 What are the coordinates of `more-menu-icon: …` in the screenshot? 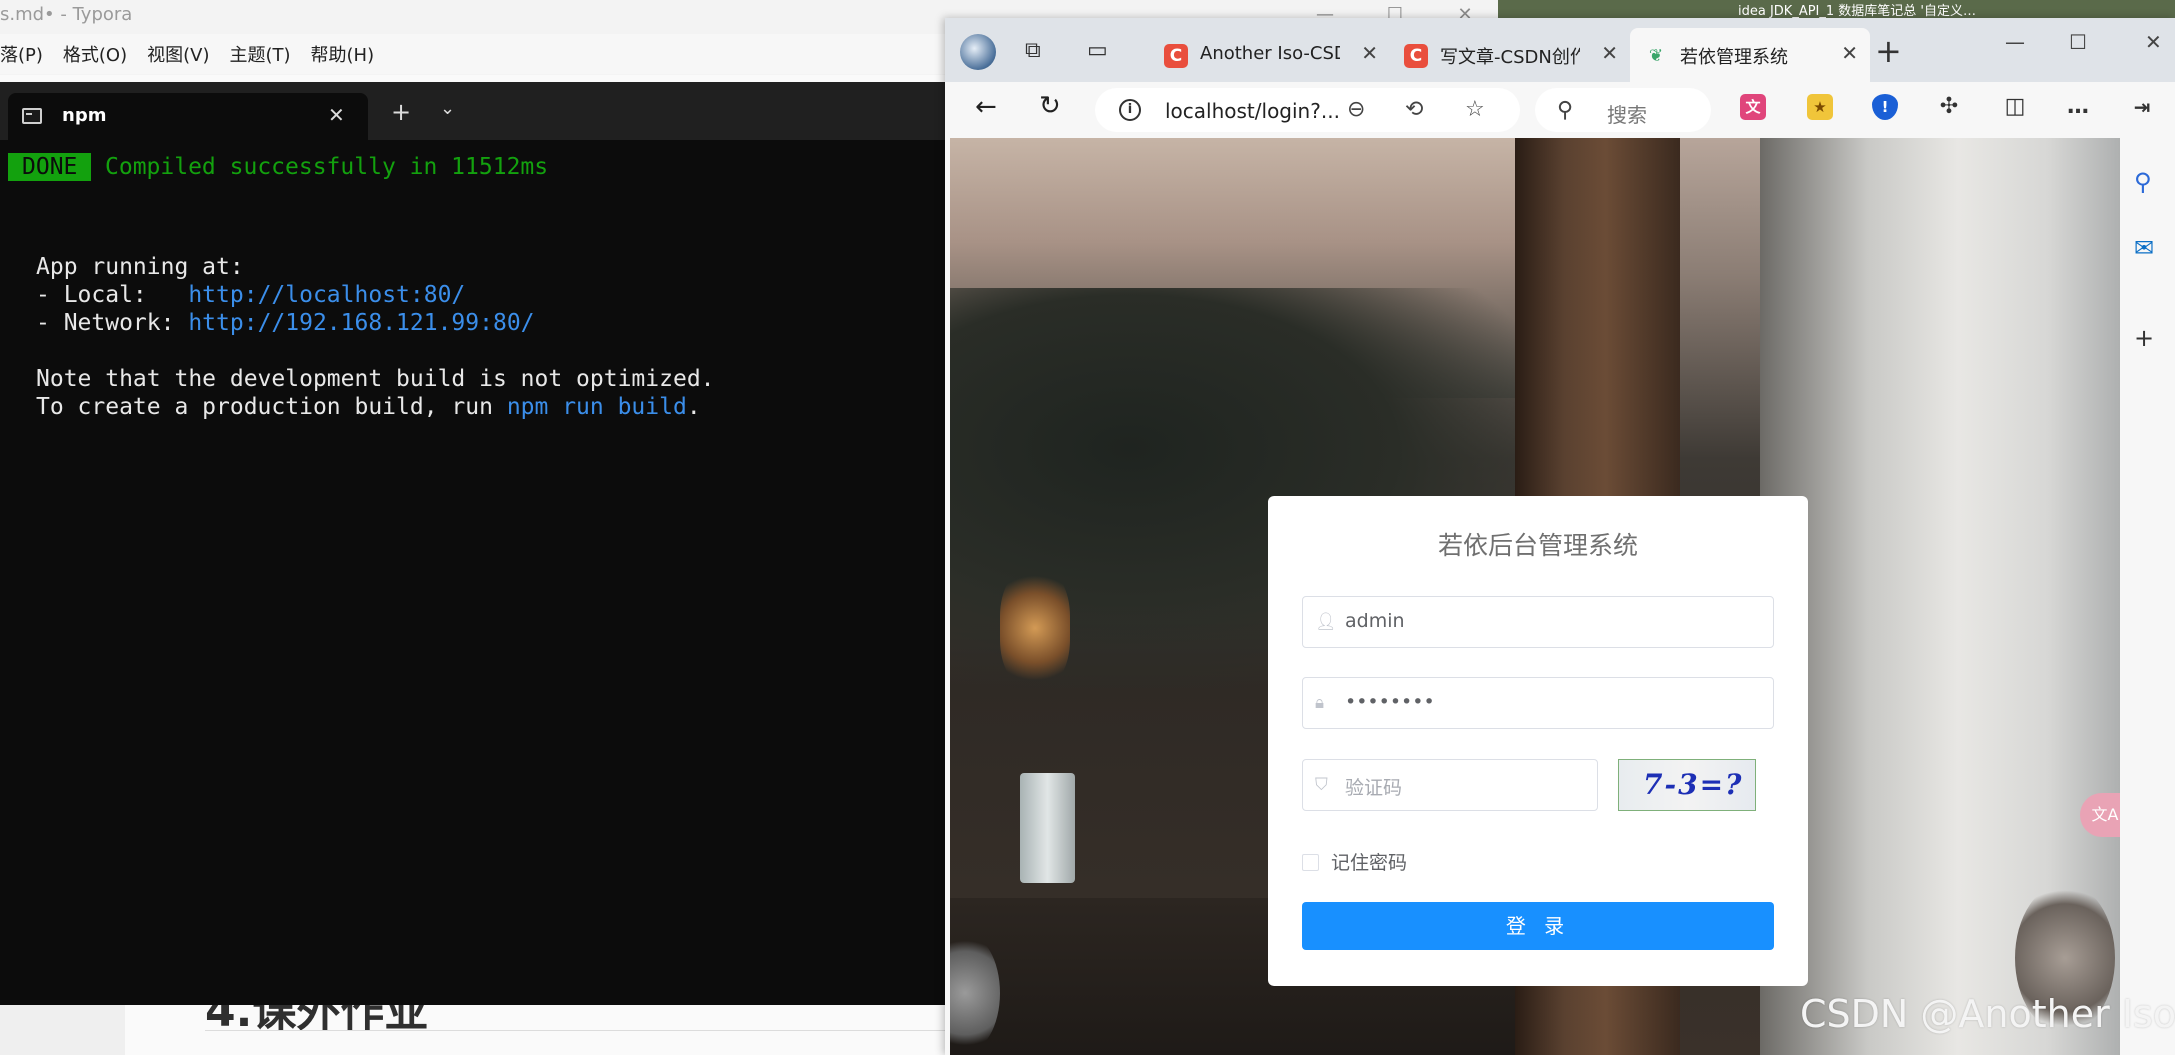 It's located at (2078, 107).